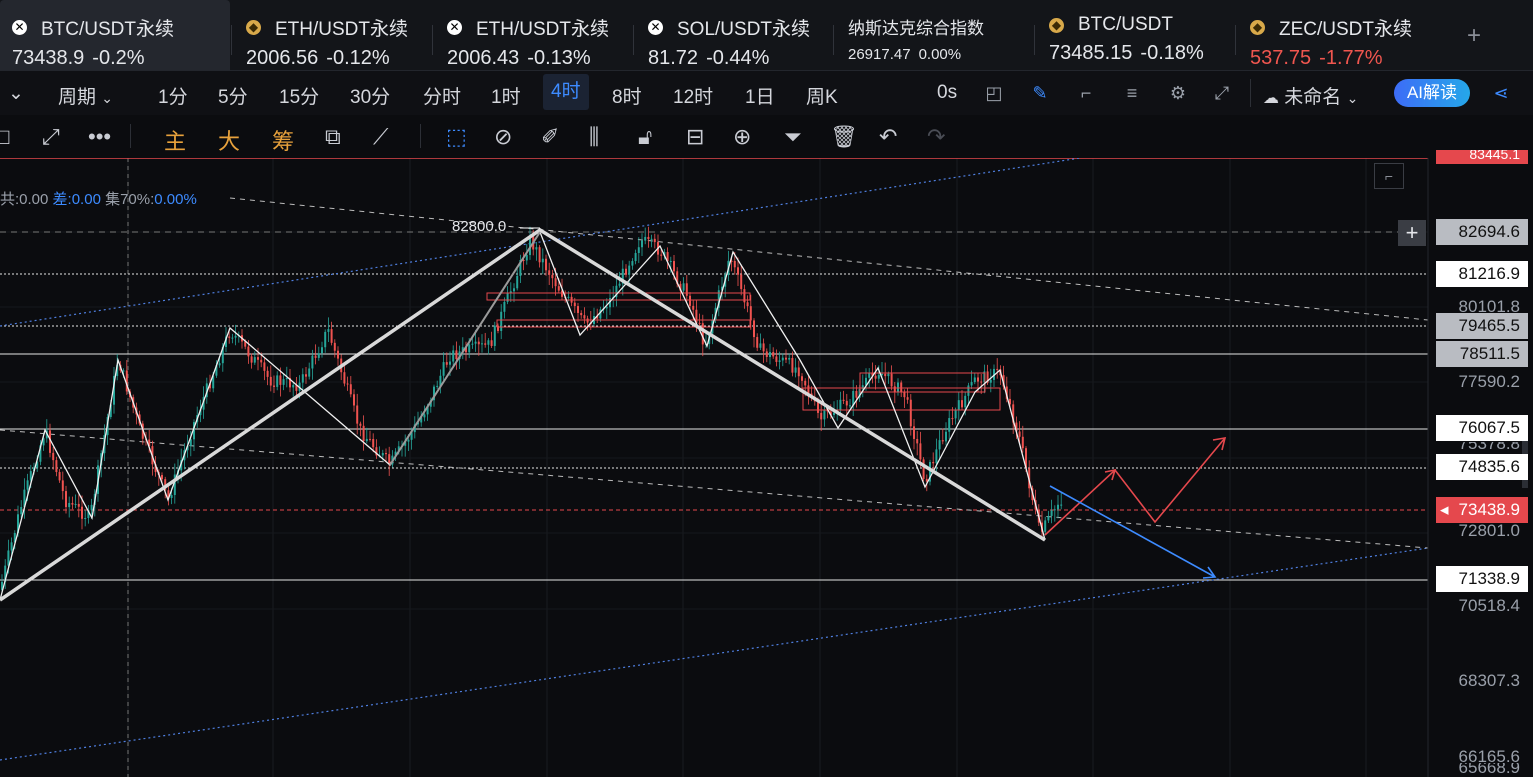 This screenshot has height=777, width=1533. What do you see at coordinates (844, 137) in the screenshot?
I see `trash-icon: 🗑︎` at bounding box center [844, 137].